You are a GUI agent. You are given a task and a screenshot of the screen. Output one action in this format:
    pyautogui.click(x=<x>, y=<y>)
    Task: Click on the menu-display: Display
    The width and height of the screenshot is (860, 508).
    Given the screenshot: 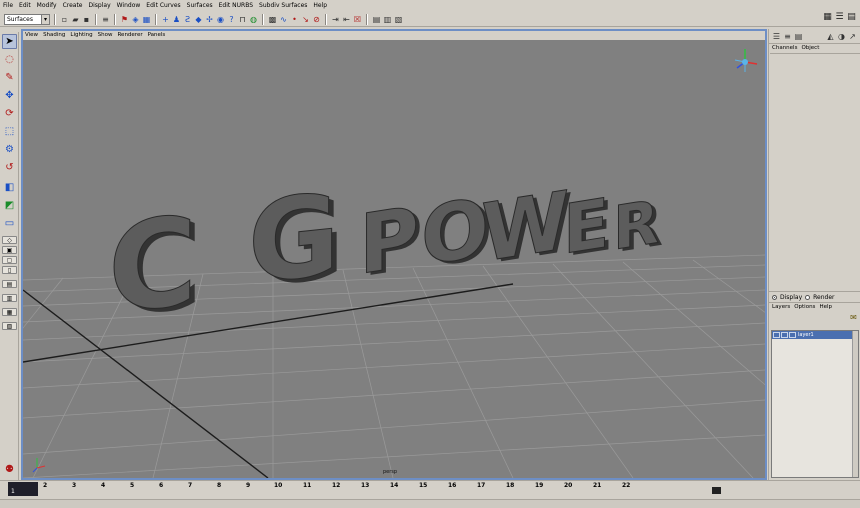 What is the action you would take?
    pyautogui.click(x=100, y=6)
    